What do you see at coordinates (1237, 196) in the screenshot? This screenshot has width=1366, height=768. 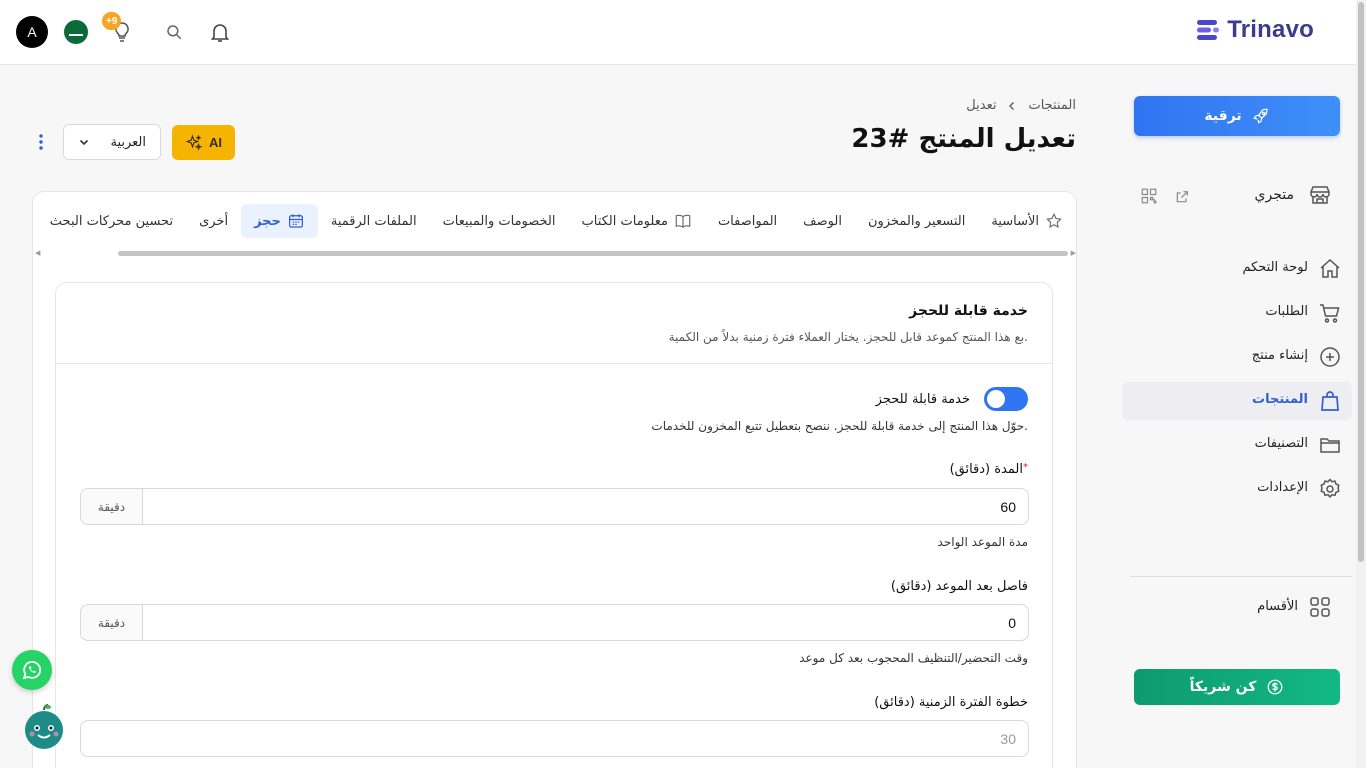 I see `my-store-row: متجري` at bounding box center [1237, 196].